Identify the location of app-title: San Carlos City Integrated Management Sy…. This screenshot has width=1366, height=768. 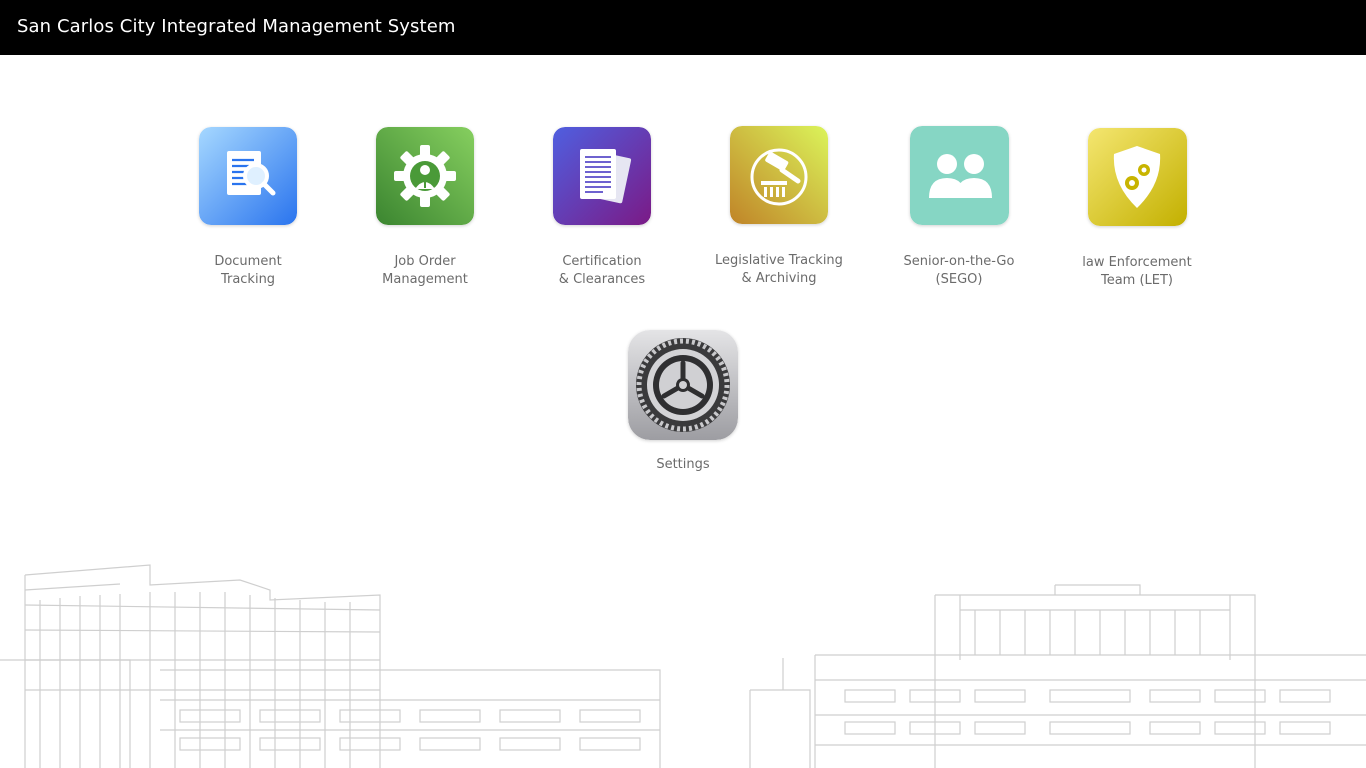
(236, 26).